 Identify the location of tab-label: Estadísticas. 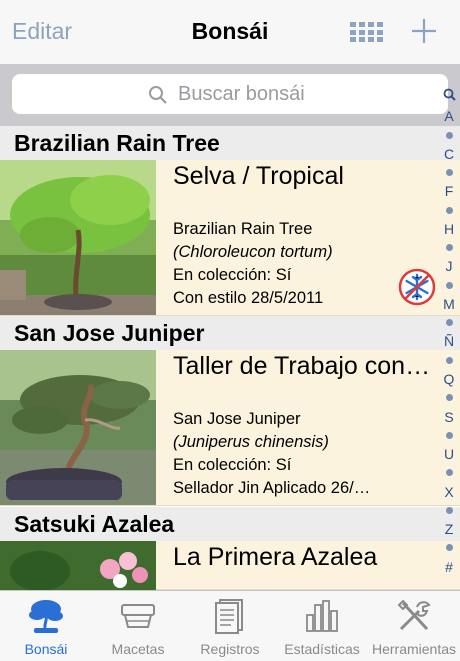
(322, 649).